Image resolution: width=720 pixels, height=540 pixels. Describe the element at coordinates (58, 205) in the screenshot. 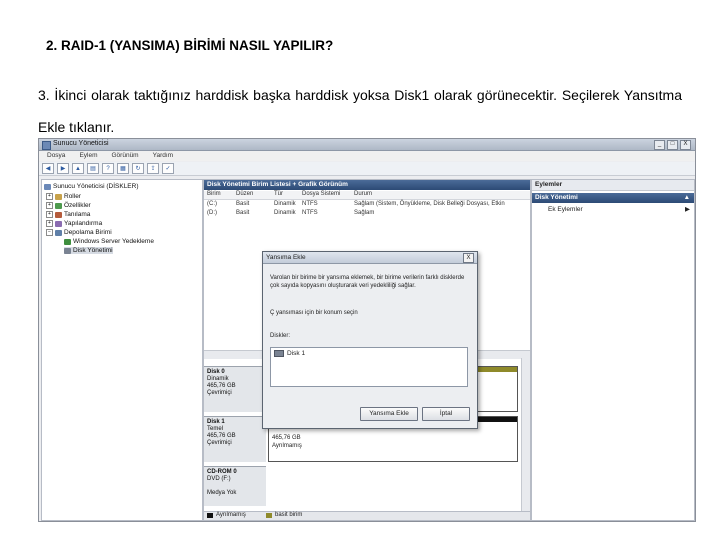

I see `features-icon` at that location.